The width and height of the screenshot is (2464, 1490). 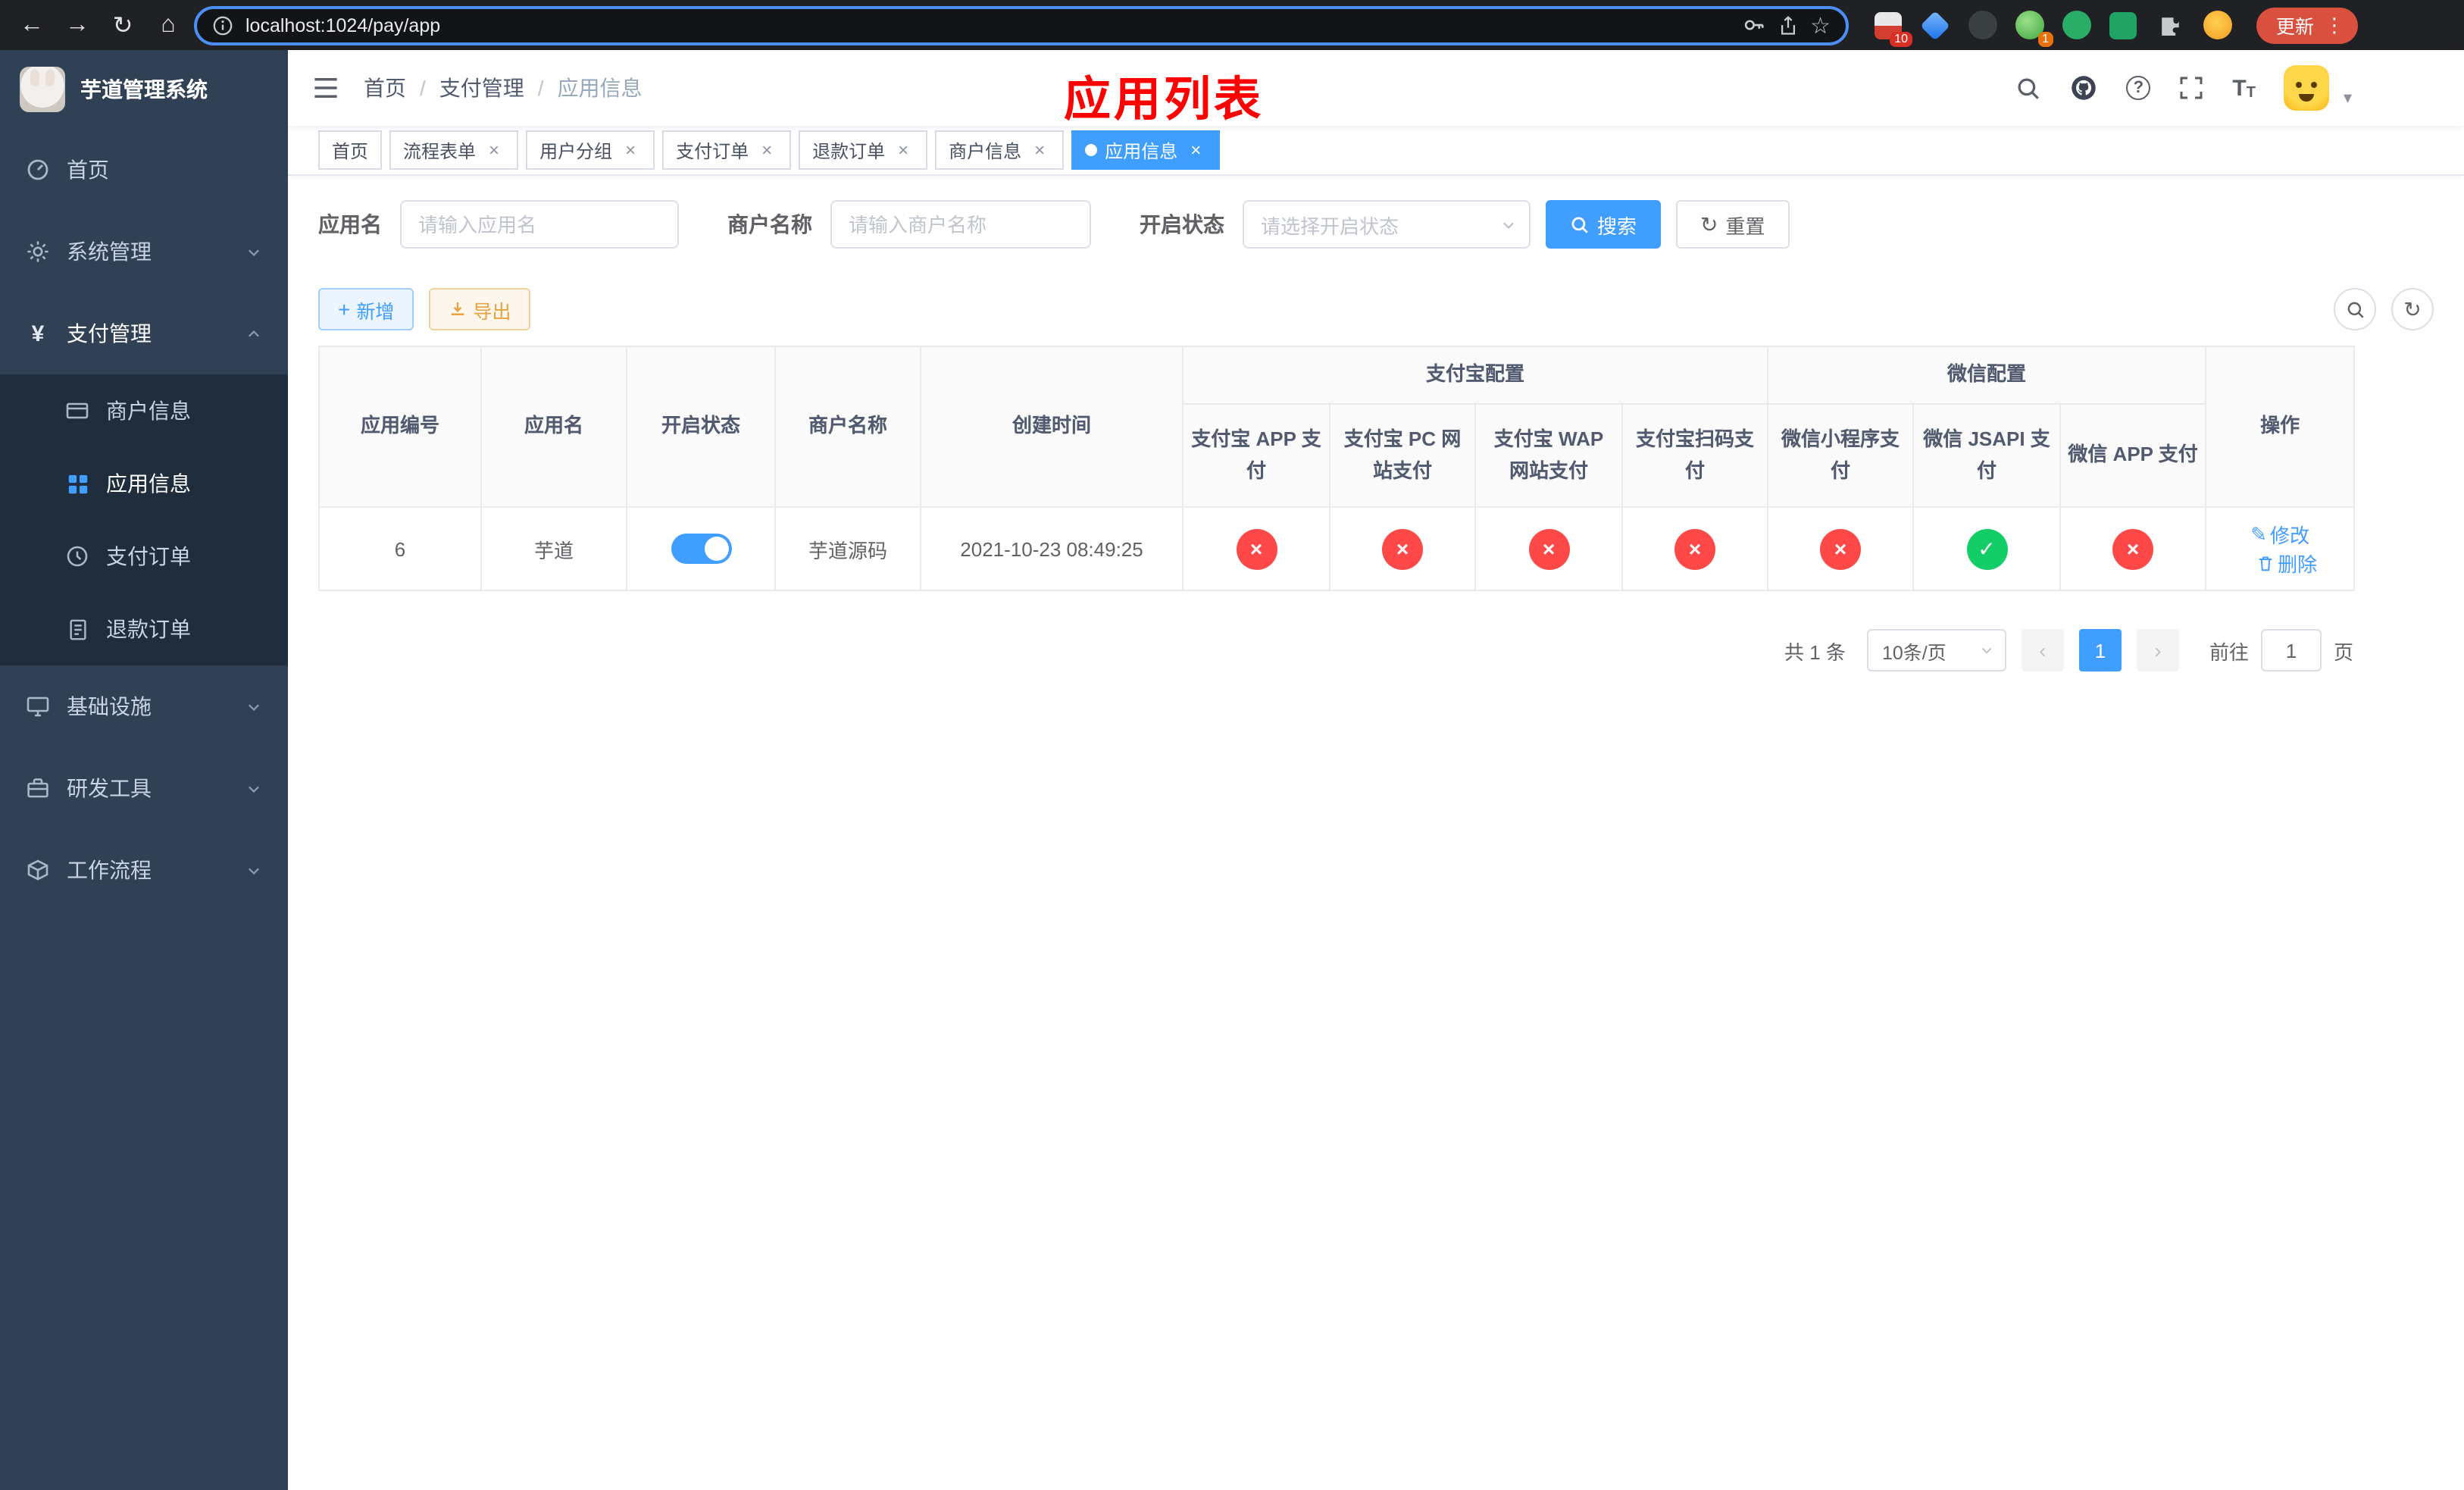 What do you see at coordinates (222, 25) in the screenshot?
I see `site-info-icon` at bounding box center [222, 25].